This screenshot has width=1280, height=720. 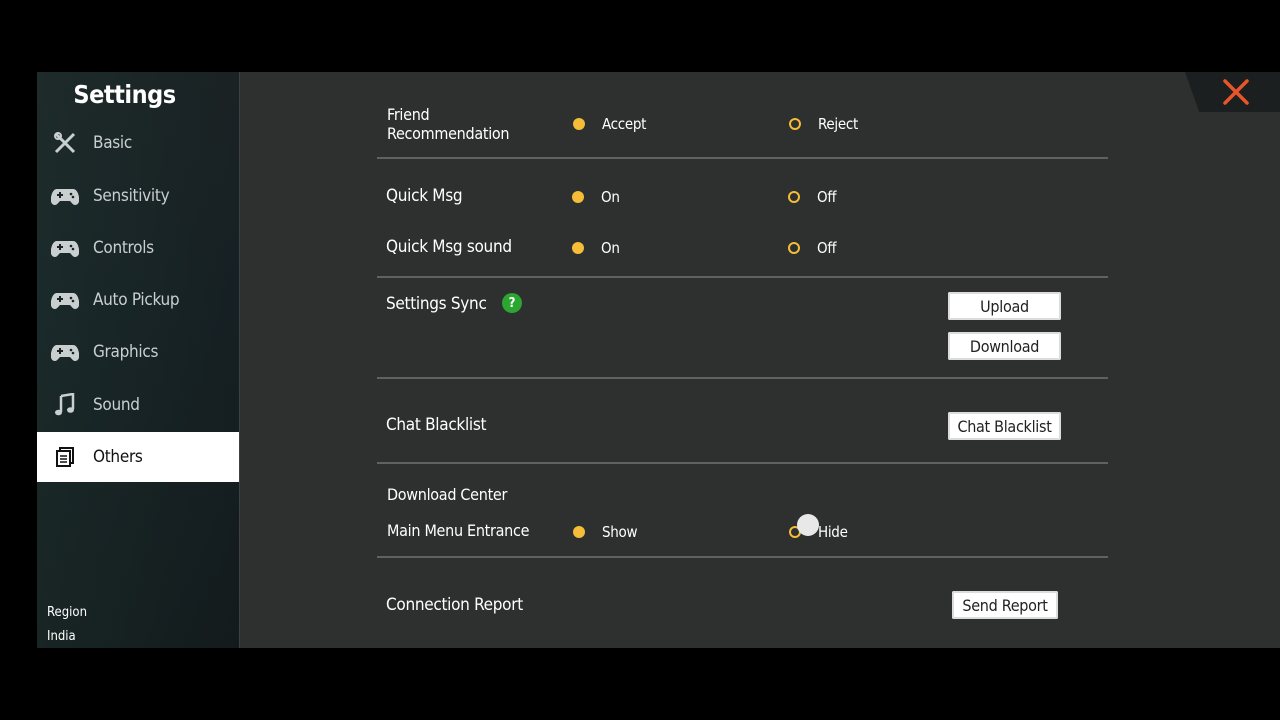 What do you see at coordinates (596, 248) in the screenshot?
I see `quick-msg-sound-on-radio: On` at bounding box center [596, 248].